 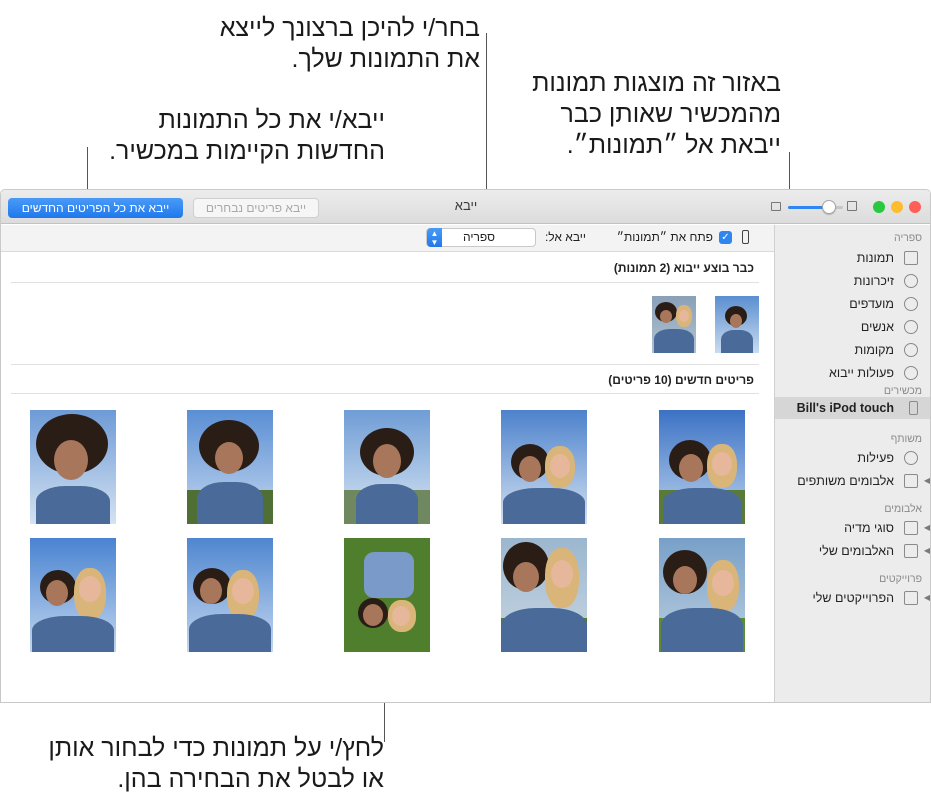 What do you see at coordinates (385, 268) in the screenshot?
I see `already-imported-header: כבר בוצע ייבוא (2 תמונות)` at bounding box center [385, 268].